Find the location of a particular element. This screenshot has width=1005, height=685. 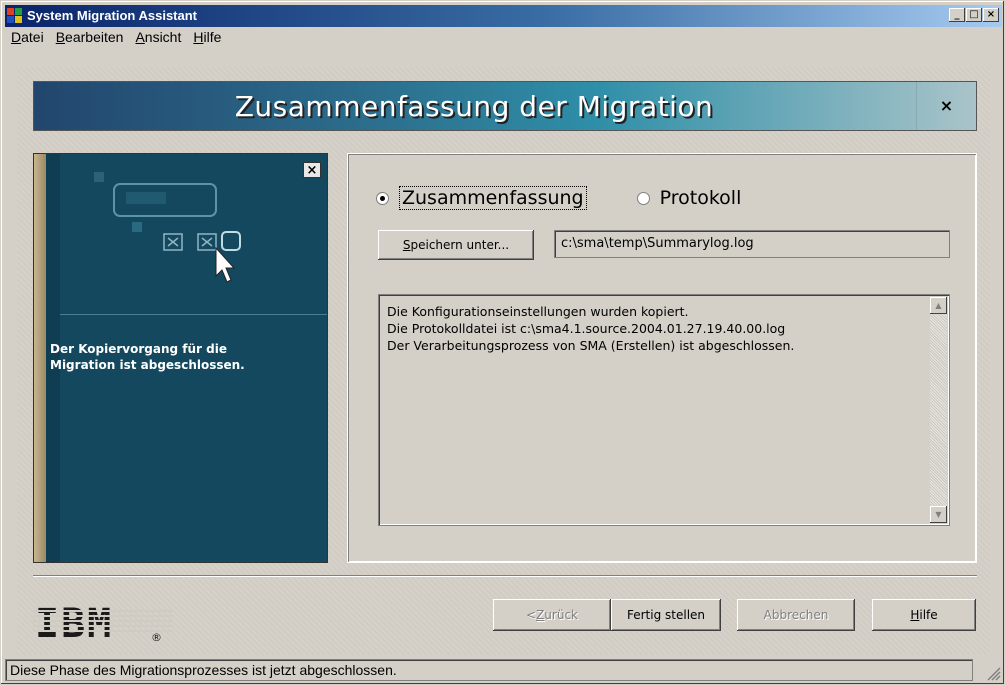

page-title: Zusammenfassung der Migration is located at coordinates (474, 106).